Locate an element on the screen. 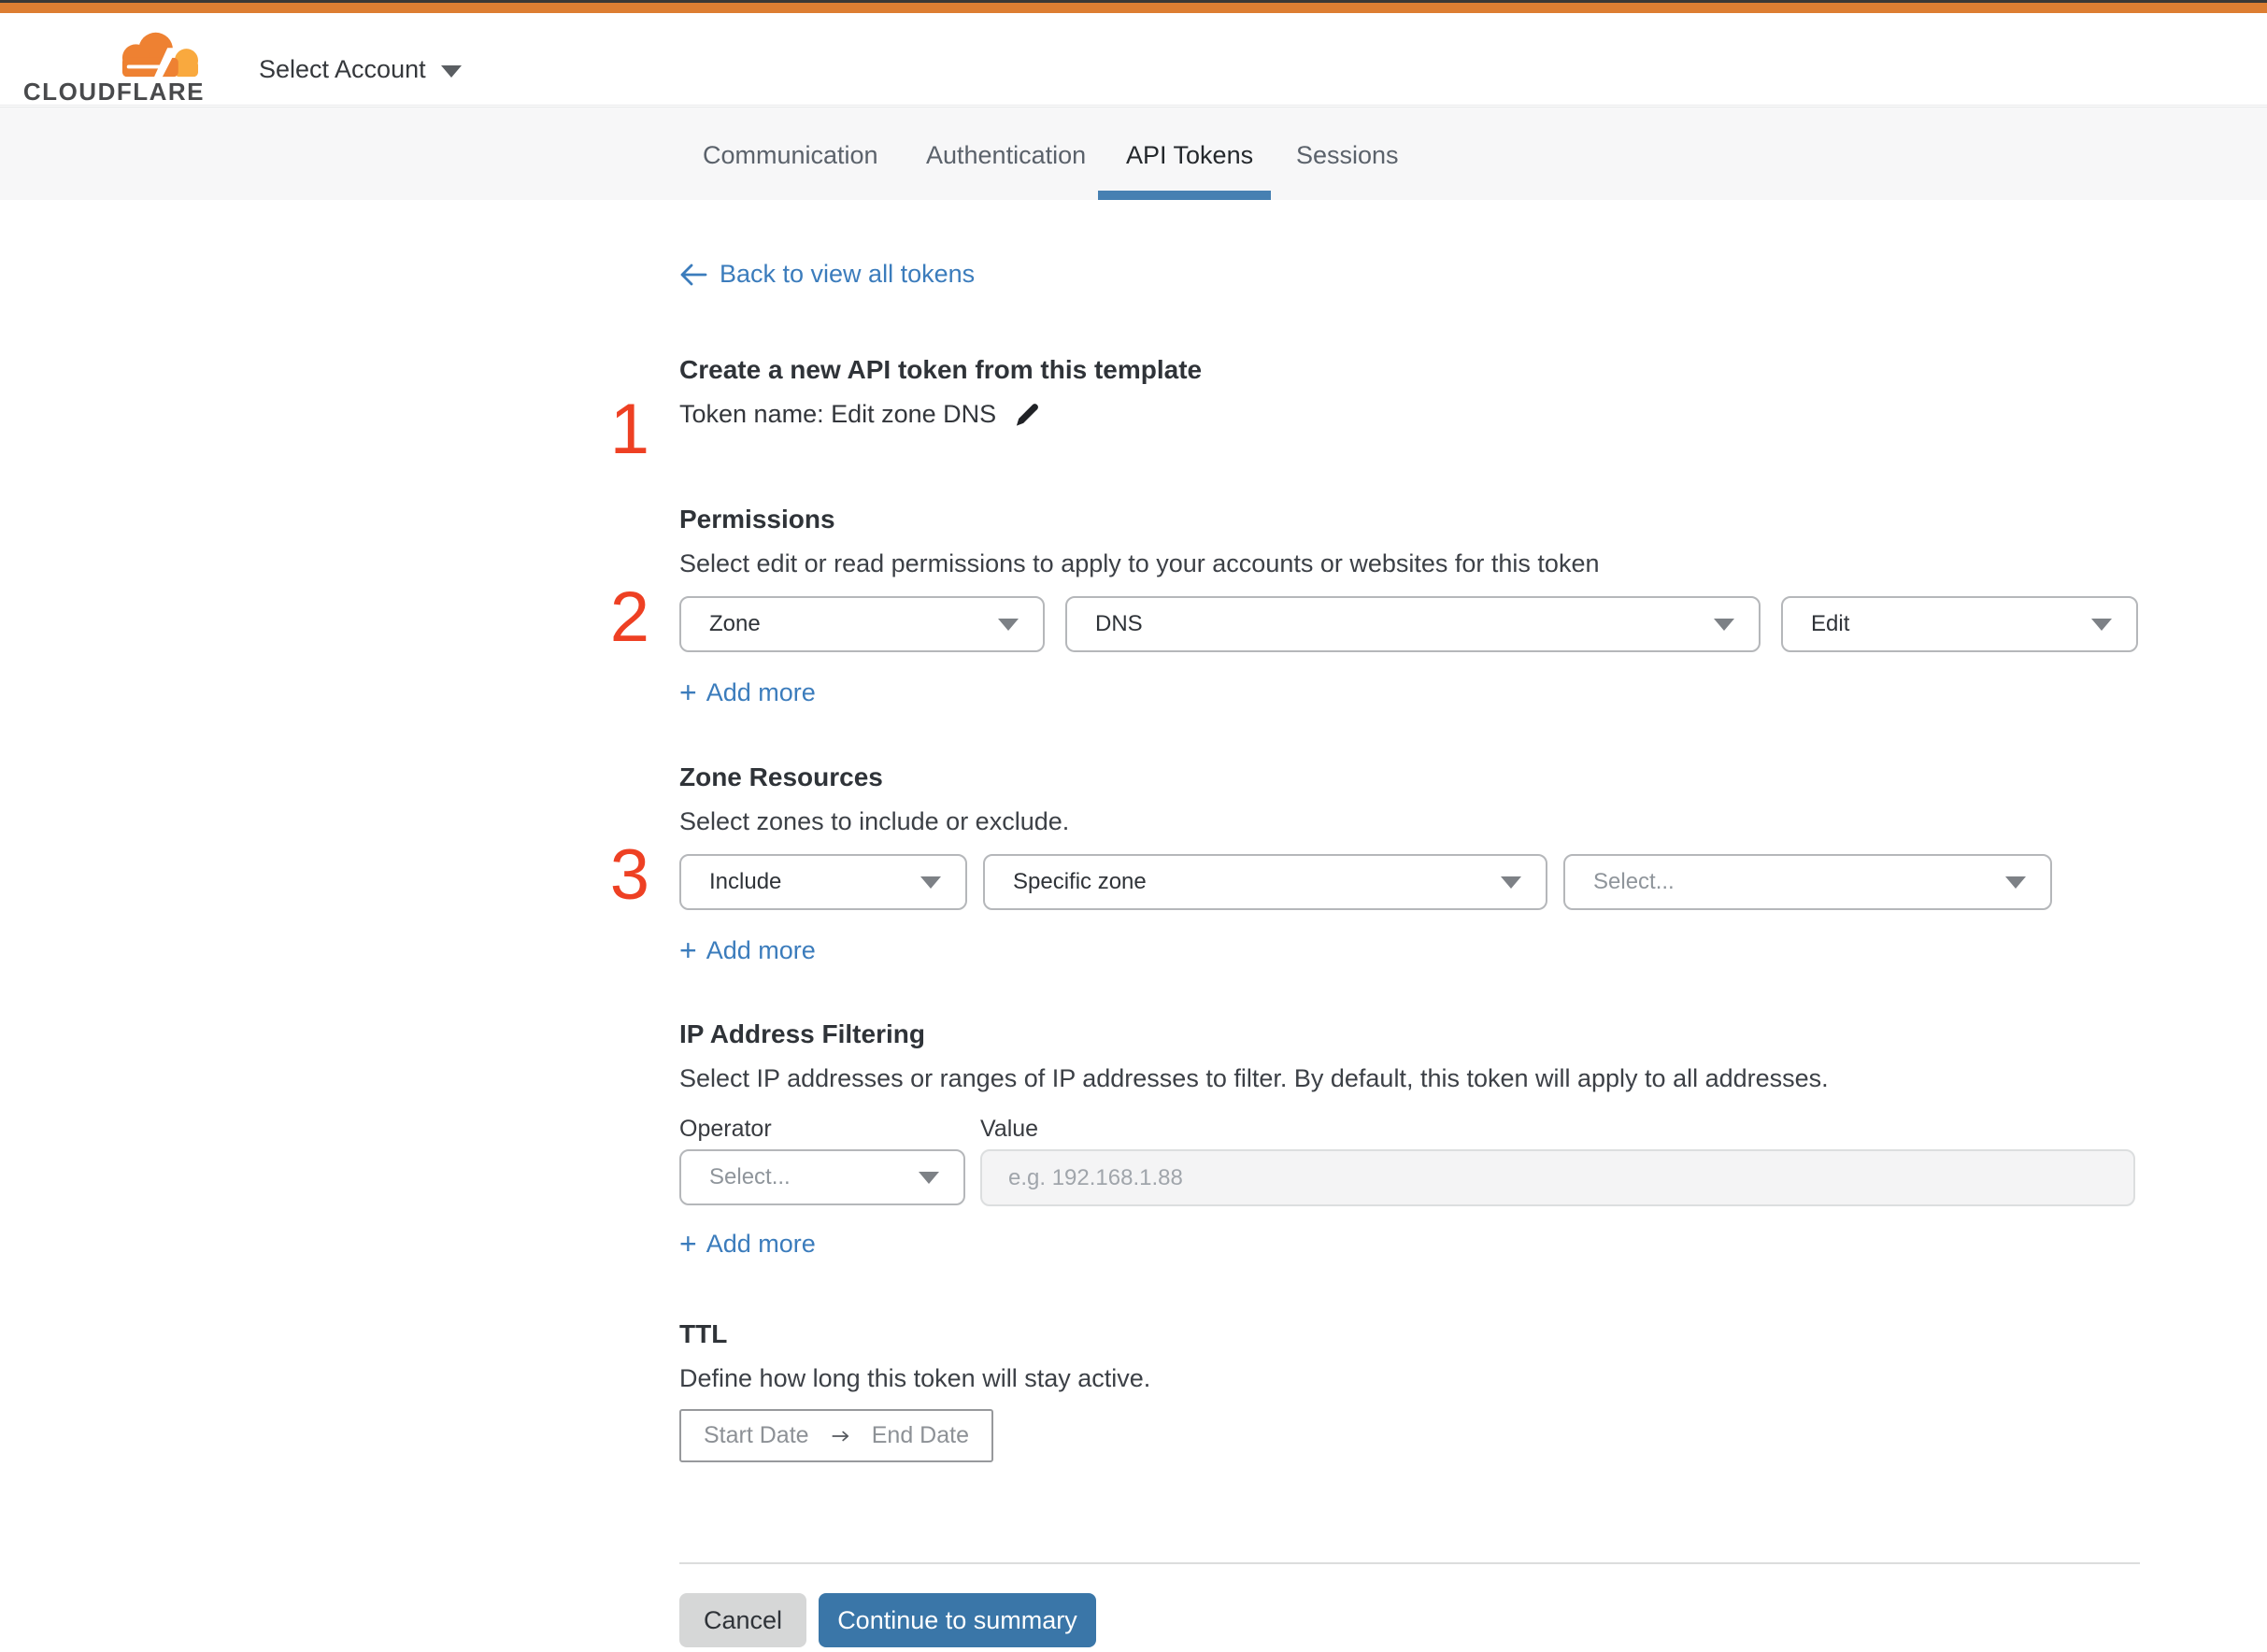 Image resolution: width=2267 pixels, height=1652 pixels. value-label: Value is located at coordinates (1009, 1129).